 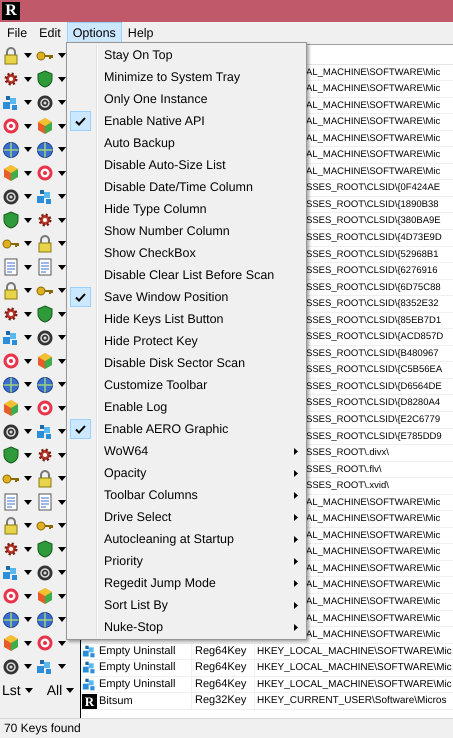 I want to click on app-icon: R, so click(x=11, y=11).